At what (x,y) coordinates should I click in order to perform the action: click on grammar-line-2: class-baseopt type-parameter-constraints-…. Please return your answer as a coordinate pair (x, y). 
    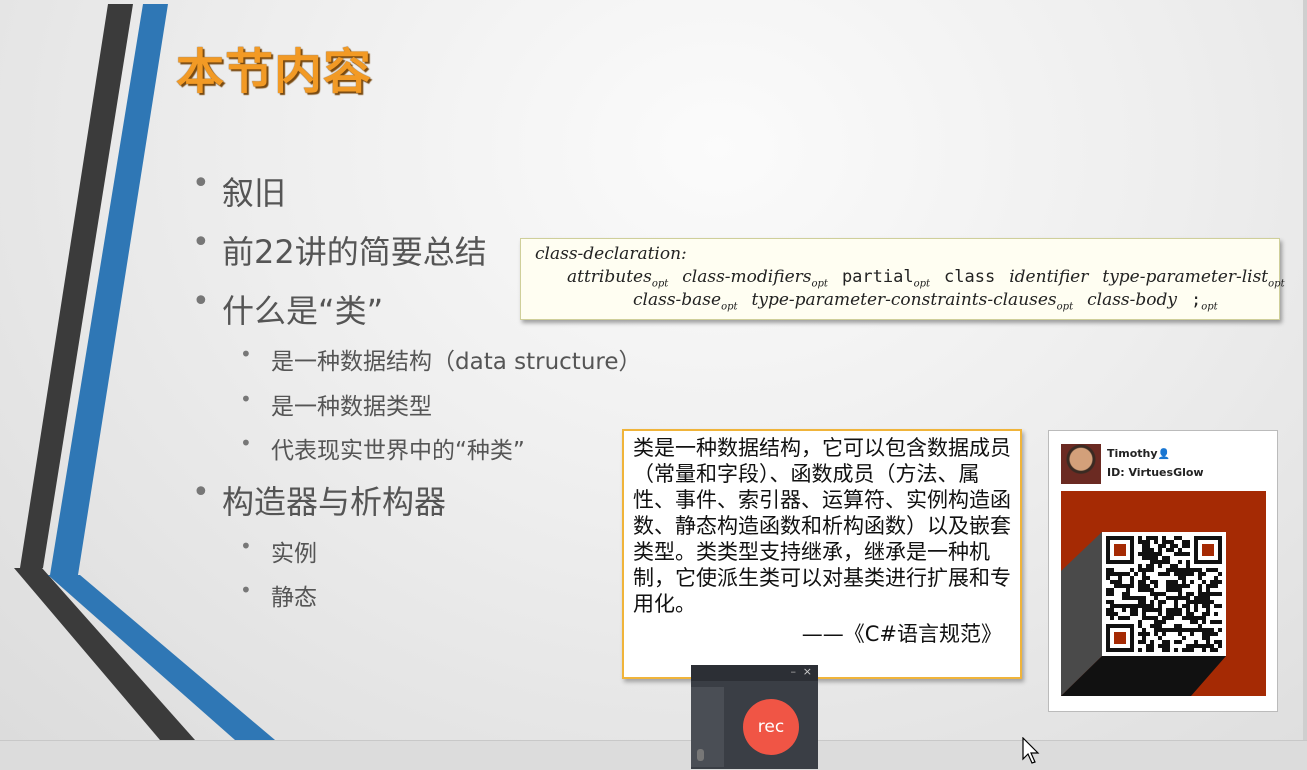
    Looking at the image, I should click on (925, 301).